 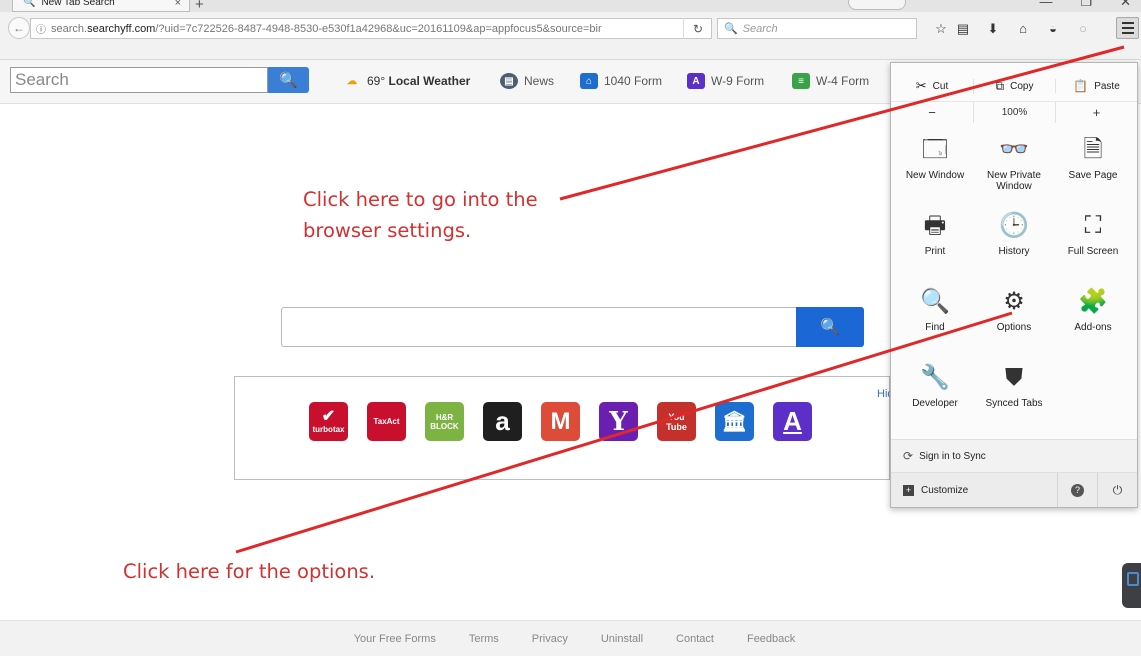 I want to click on zoom-out-button: −, so click(x=932, y=112).